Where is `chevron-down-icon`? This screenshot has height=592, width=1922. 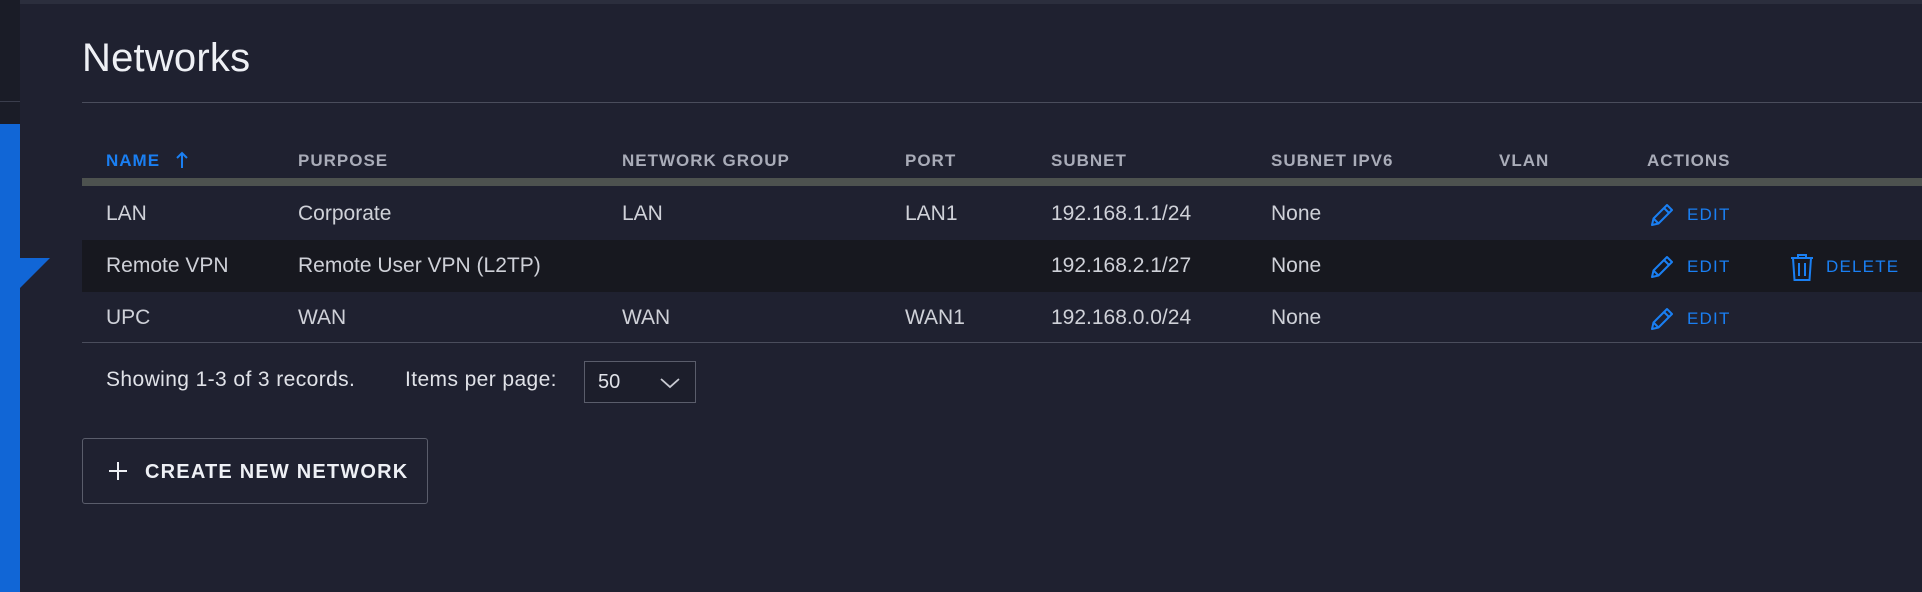
chevron-down-icon is located at coordinates (670, 383).